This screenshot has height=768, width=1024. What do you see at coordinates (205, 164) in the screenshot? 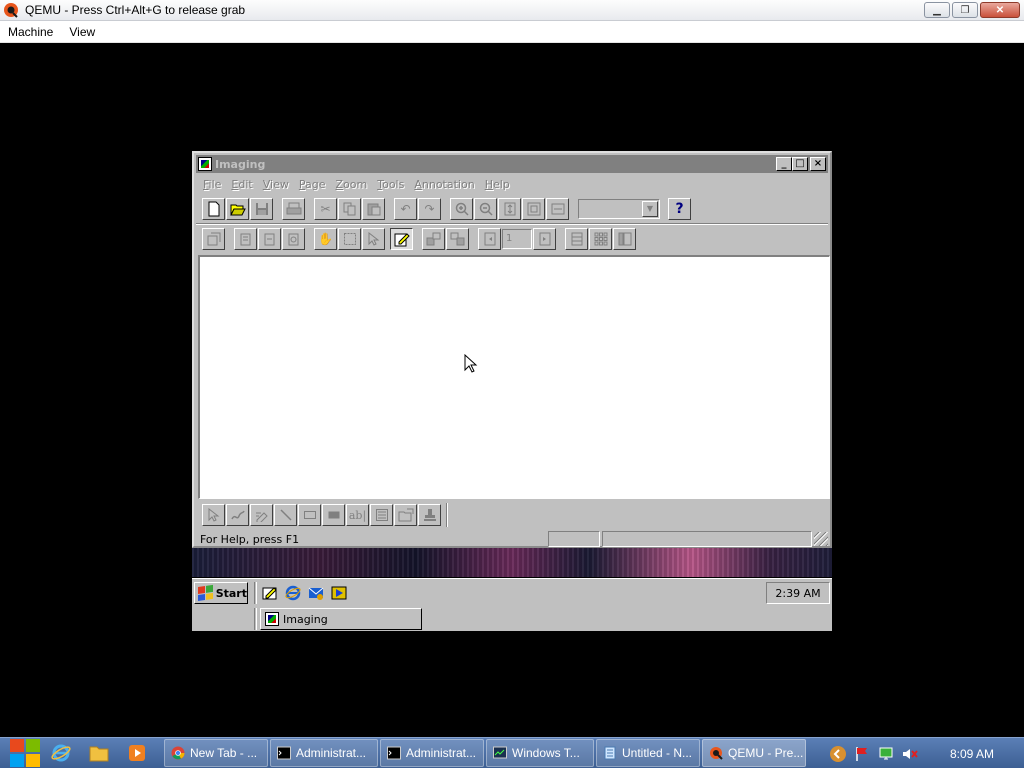
I see `imaging-app-icon` at bounding box center [205, 164].